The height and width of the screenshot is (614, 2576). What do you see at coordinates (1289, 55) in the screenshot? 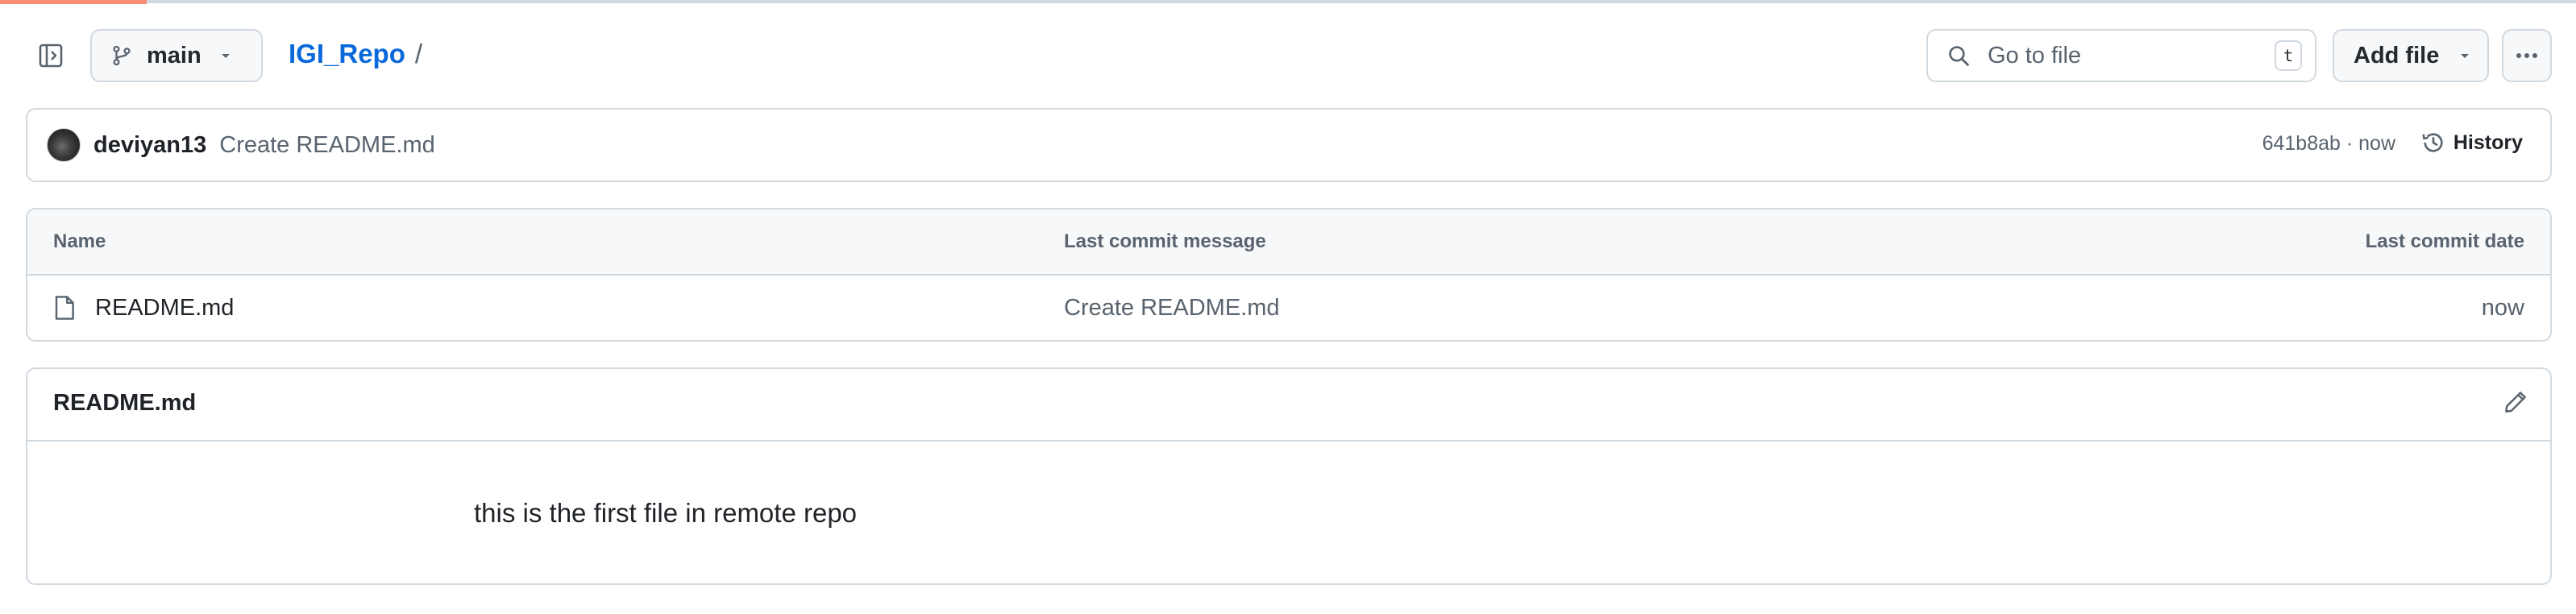
I see `file-navigation-toolbar: main IGI_Repo / Go to file t Add file` at bounding box center [1289, 55].